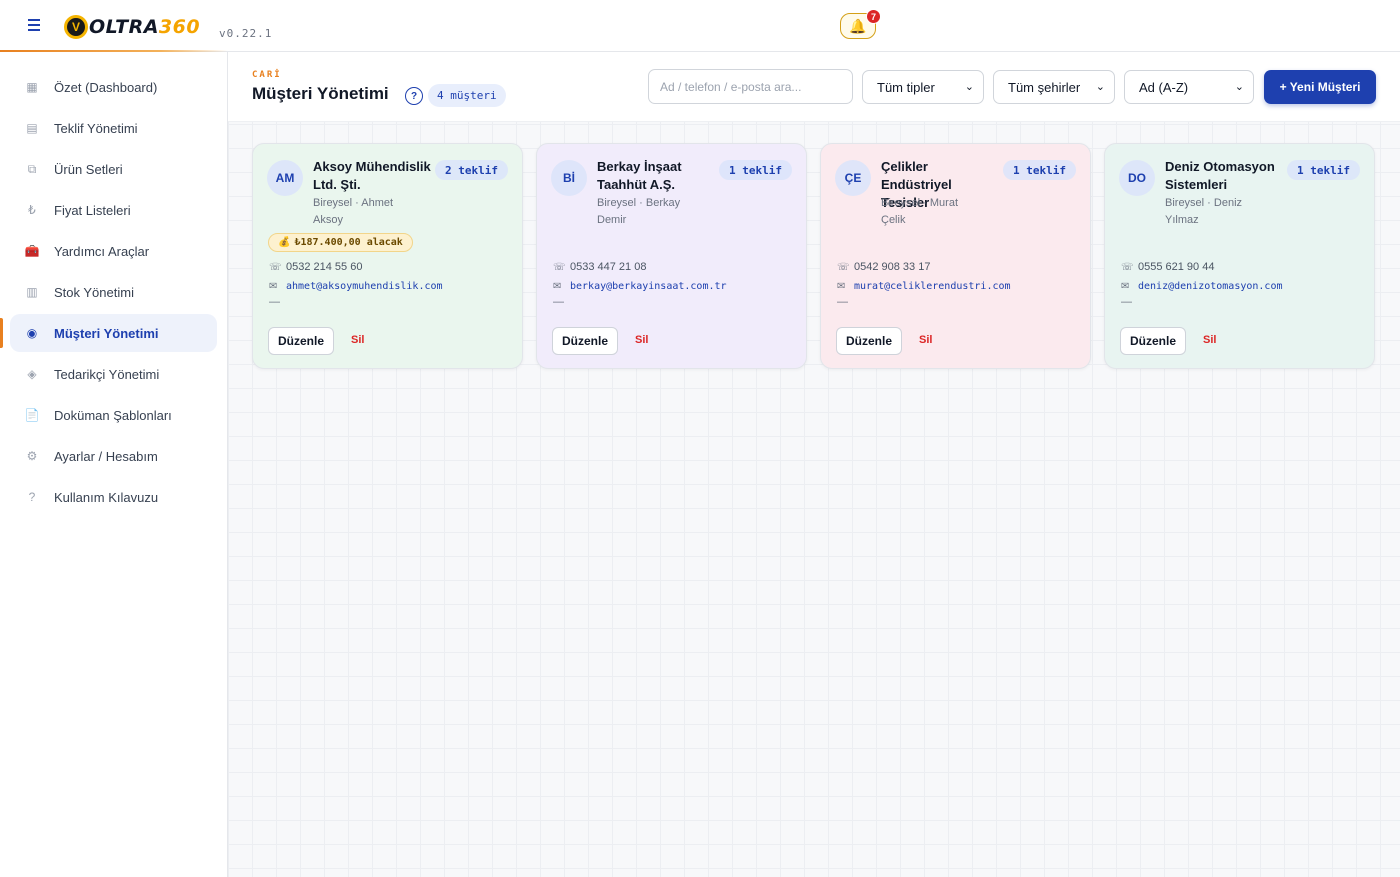 This screenshot has width=1400, height=877. Describe the element at coordinates (113, 374) in the screenshot. I see `sidebar-item-supplier: ◈ Tedarikçi Yönetimi` at that location.